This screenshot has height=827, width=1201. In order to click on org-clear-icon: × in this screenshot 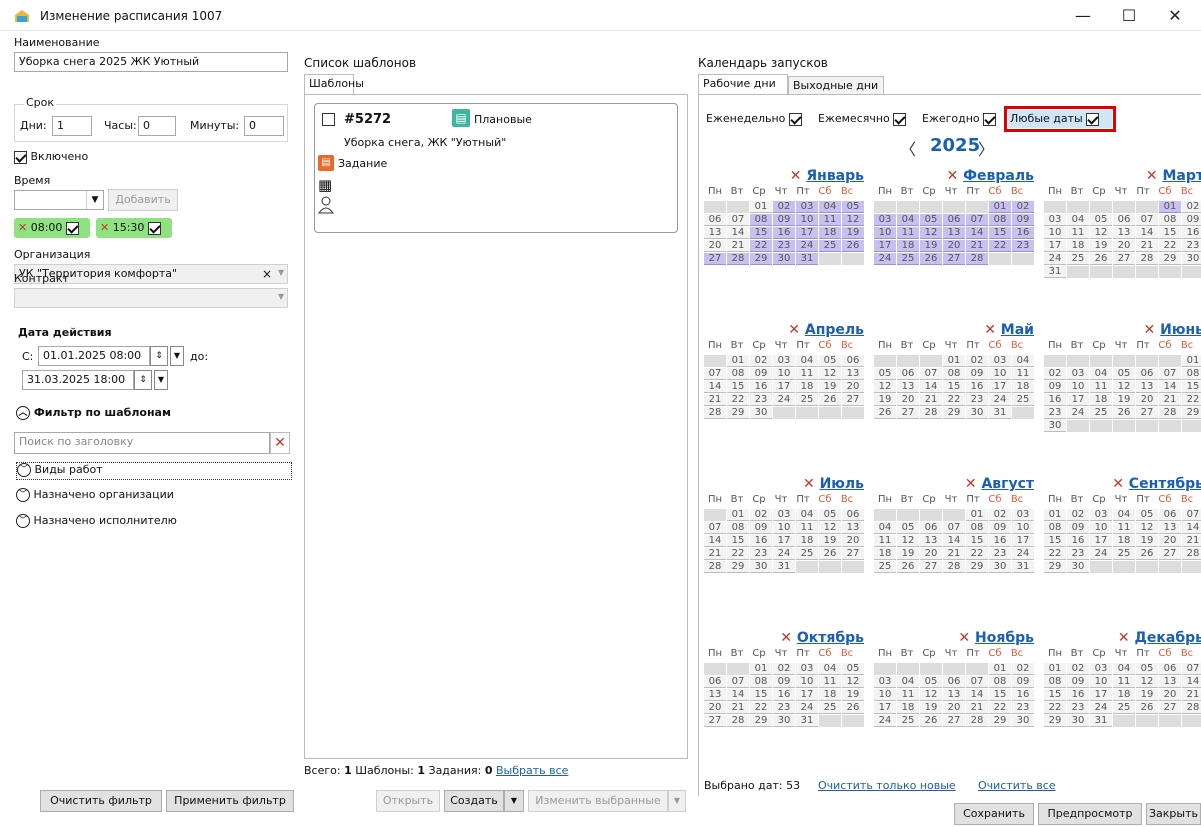, I will do `click(267, 274)`.